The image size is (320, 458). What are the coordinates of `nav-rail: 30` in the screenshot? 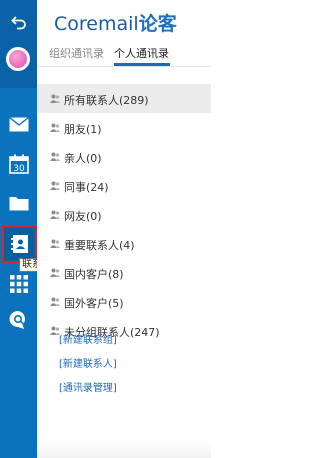 It's located at (18, 229).